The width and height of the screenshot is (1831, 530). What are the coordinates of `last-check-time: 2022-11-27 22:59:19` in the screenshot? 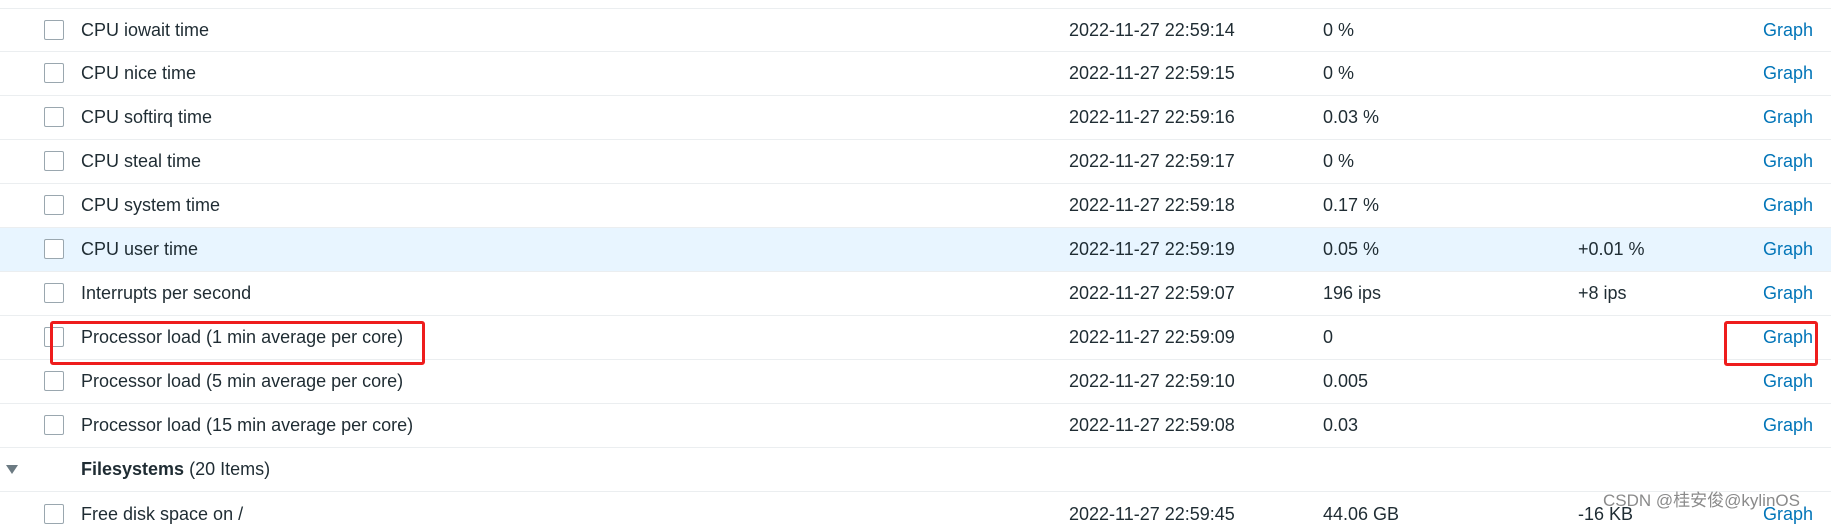 It's located at (1152, 249).